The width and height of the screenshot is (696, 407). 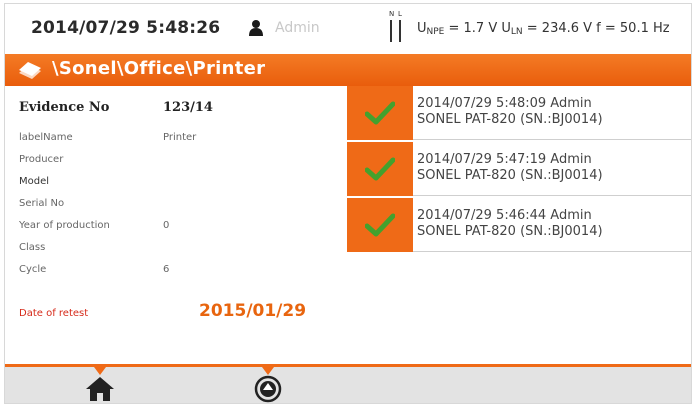 What do you see at coordinates (64, 107) in the screenshot?
I see `evidence-label: Evidence No` at bounding box center [64, 107].